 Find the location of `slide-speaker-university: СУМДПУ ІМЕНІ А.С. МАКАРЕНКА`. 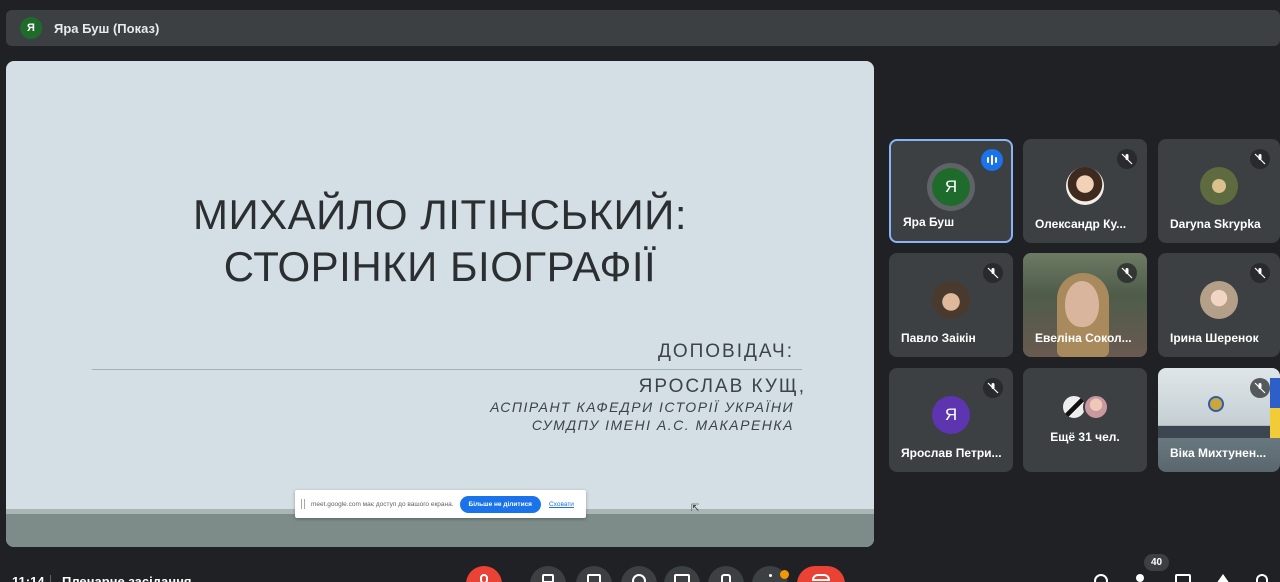

slide-speaker-university: СУМДПУ ІМЕНІ А.С. МАКАРЕНКА is located at coordinates (662, 425).